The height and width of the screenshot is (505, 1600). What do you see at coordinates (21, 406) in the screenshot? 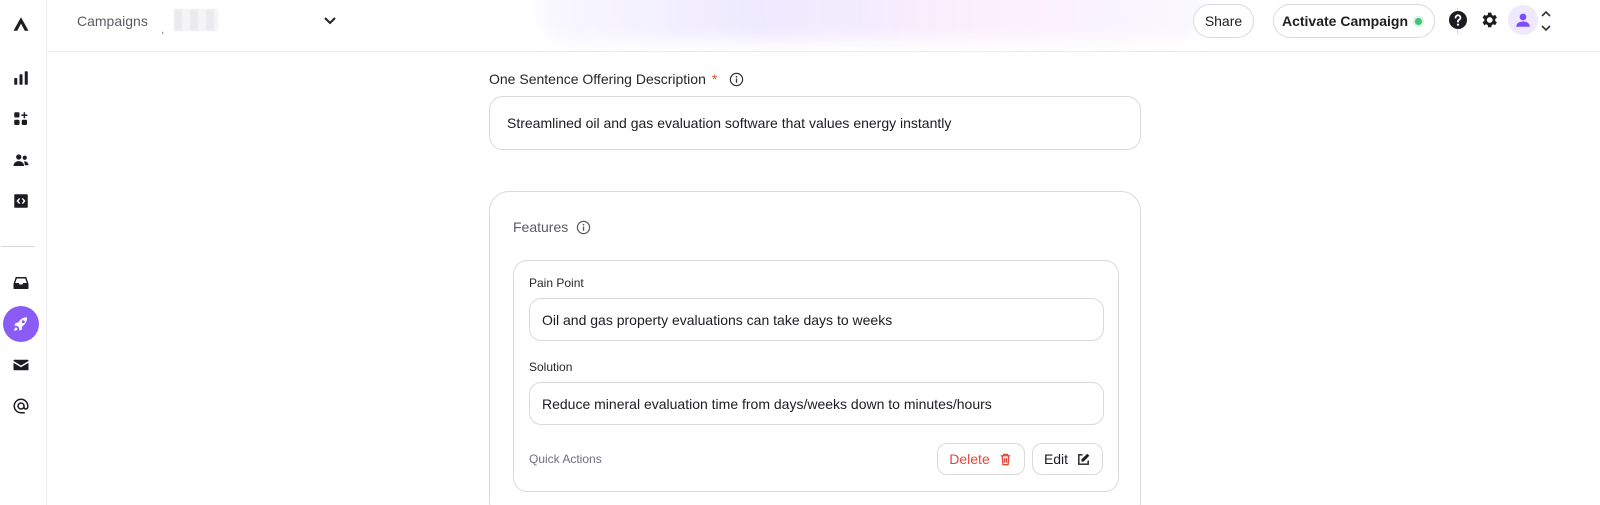
I see `at-icon` at bounding box center [21, 406].